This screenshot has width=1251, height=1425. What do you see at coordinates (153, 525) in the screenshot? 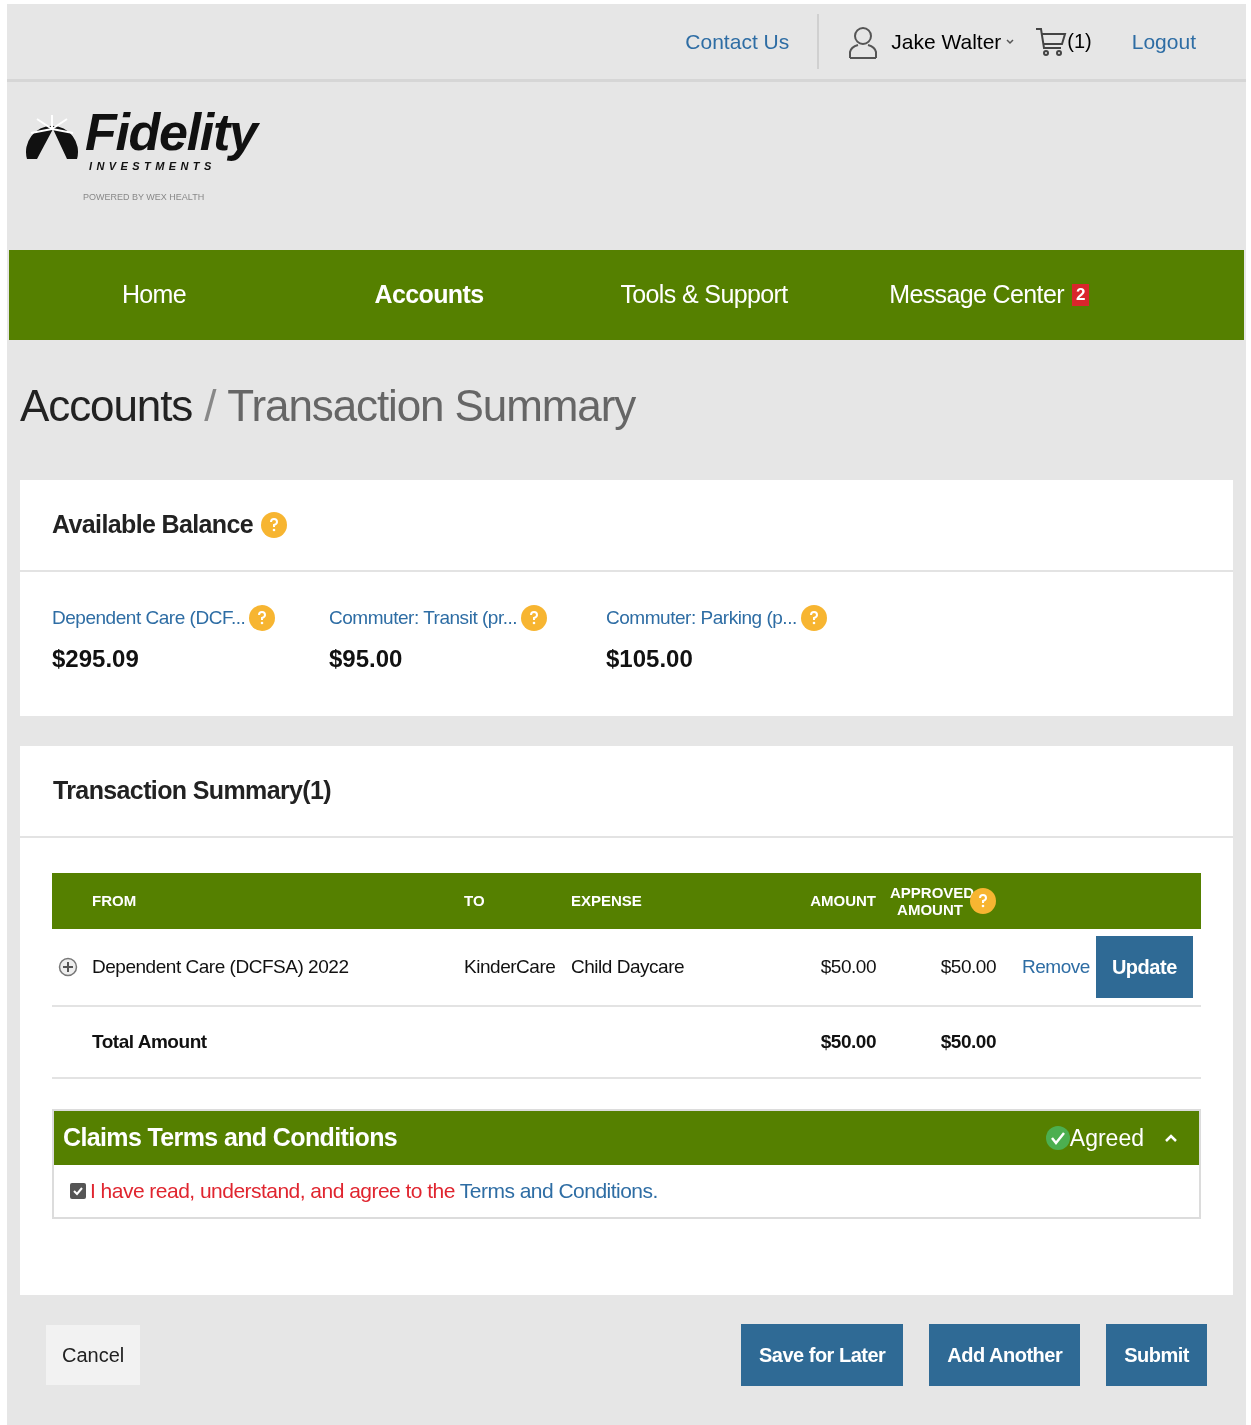
I see `section-title: Available Balance` at bounding box center [153, 525].